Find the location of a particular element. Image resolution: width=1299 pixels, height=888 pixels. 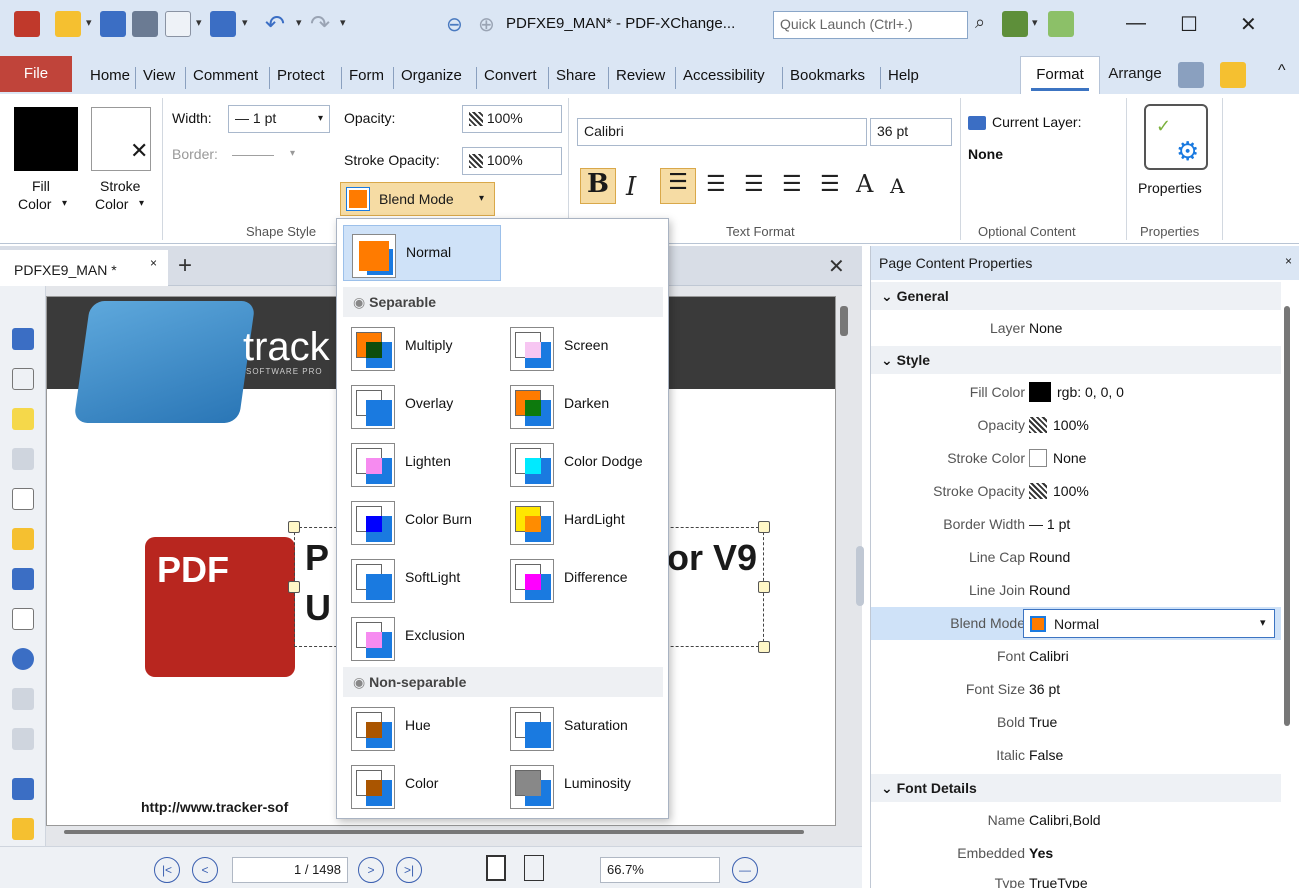

tab-format: Format is located at coordinates (1060, 75).